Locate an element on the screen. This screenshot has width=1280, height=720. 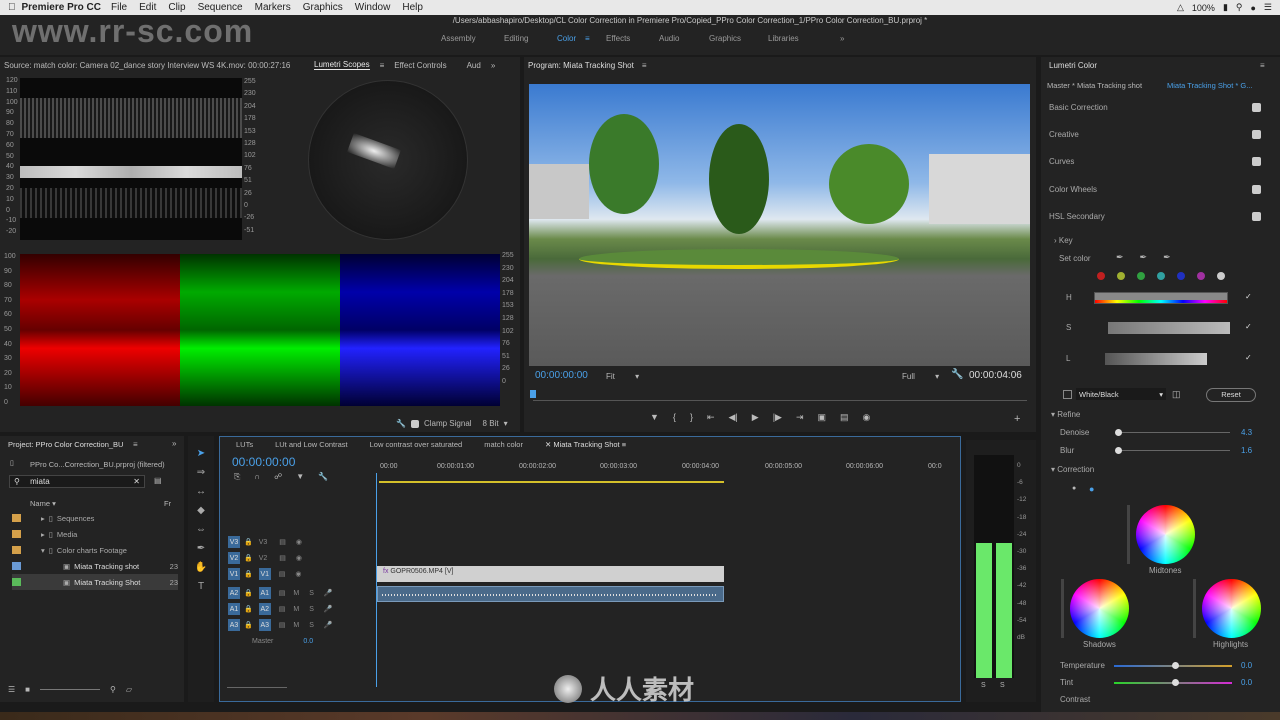
correction-section: ▾ Correction is located at coordinates (1072, 469).